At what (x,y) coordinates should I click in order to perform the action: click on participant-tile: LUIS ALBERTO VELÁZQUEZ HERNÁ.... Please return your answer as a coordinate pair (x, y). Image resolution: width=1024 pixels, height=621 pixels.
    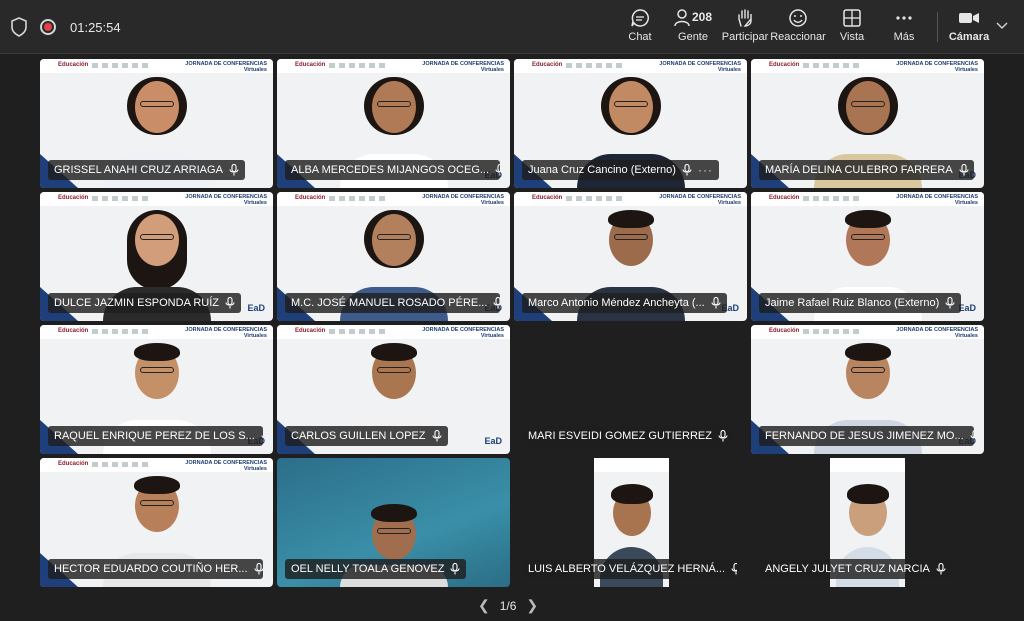
    Looking at the image, I should click on (630, 522).